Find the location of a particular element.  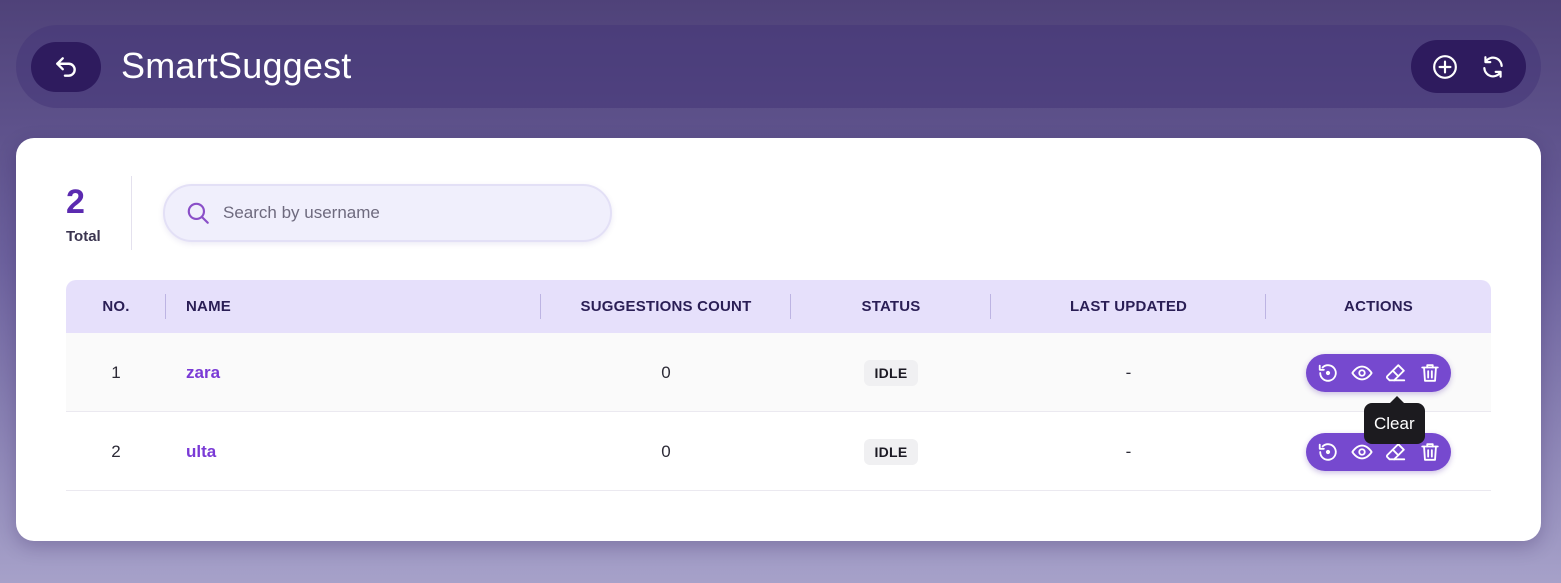

search-input is located at coordinates (403, 213).